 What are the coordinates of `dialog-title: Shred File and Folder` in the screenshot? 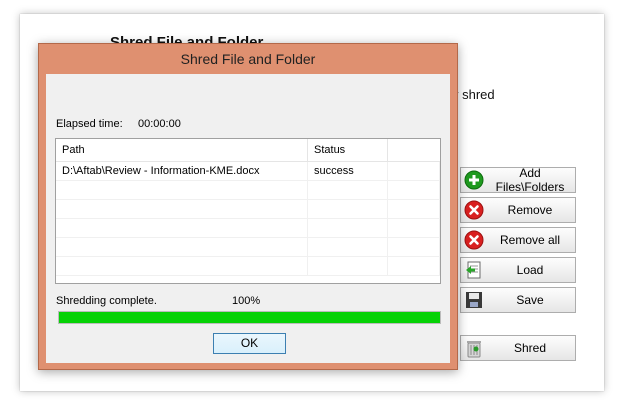 It's located at (248, 59).